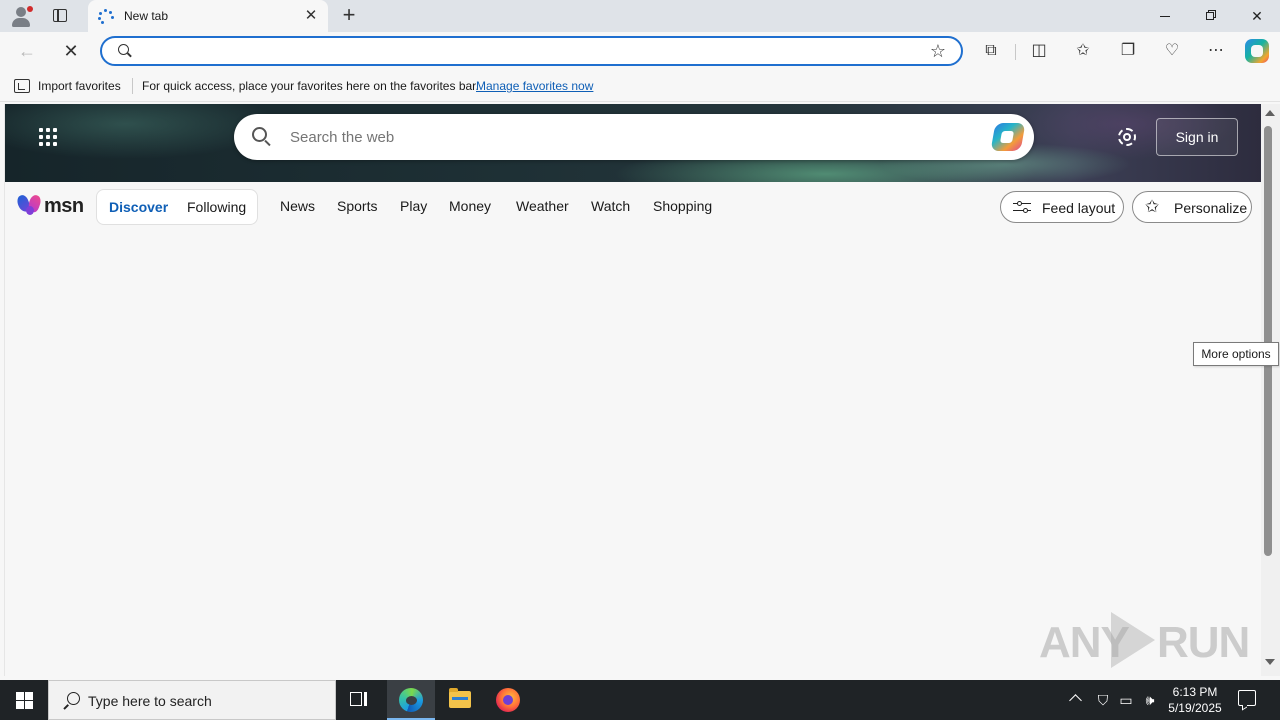 This screenshot has height=720, width=1280. I want to click on tab-new-tab: New tab ✕, so click(208, 16).